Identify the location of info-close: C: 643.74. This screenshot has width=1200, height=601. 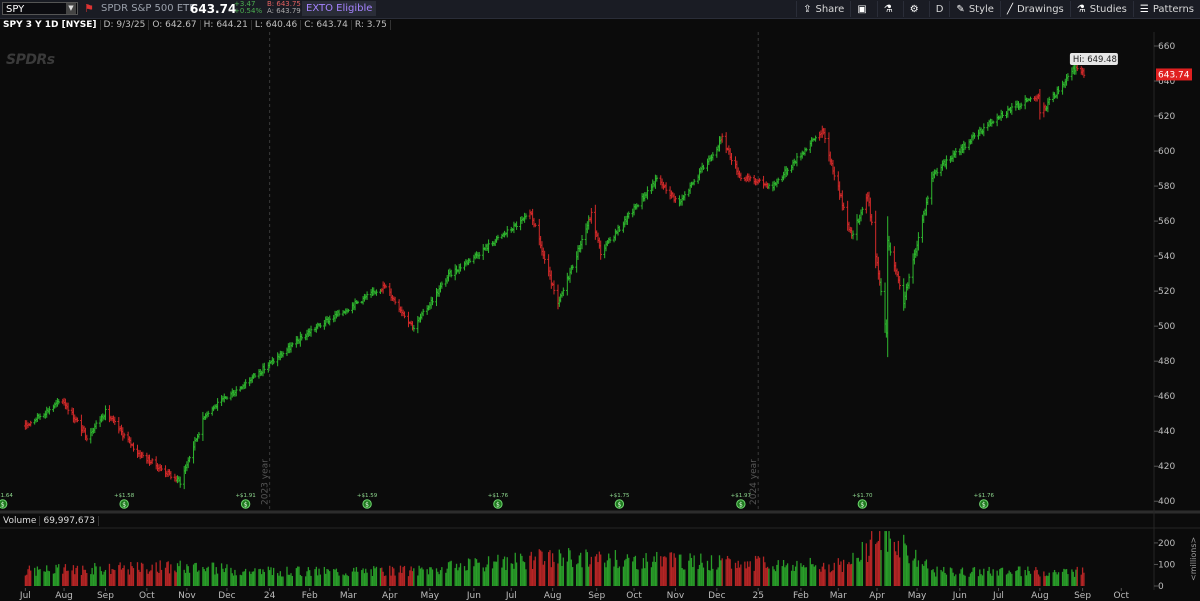
(326, 25).